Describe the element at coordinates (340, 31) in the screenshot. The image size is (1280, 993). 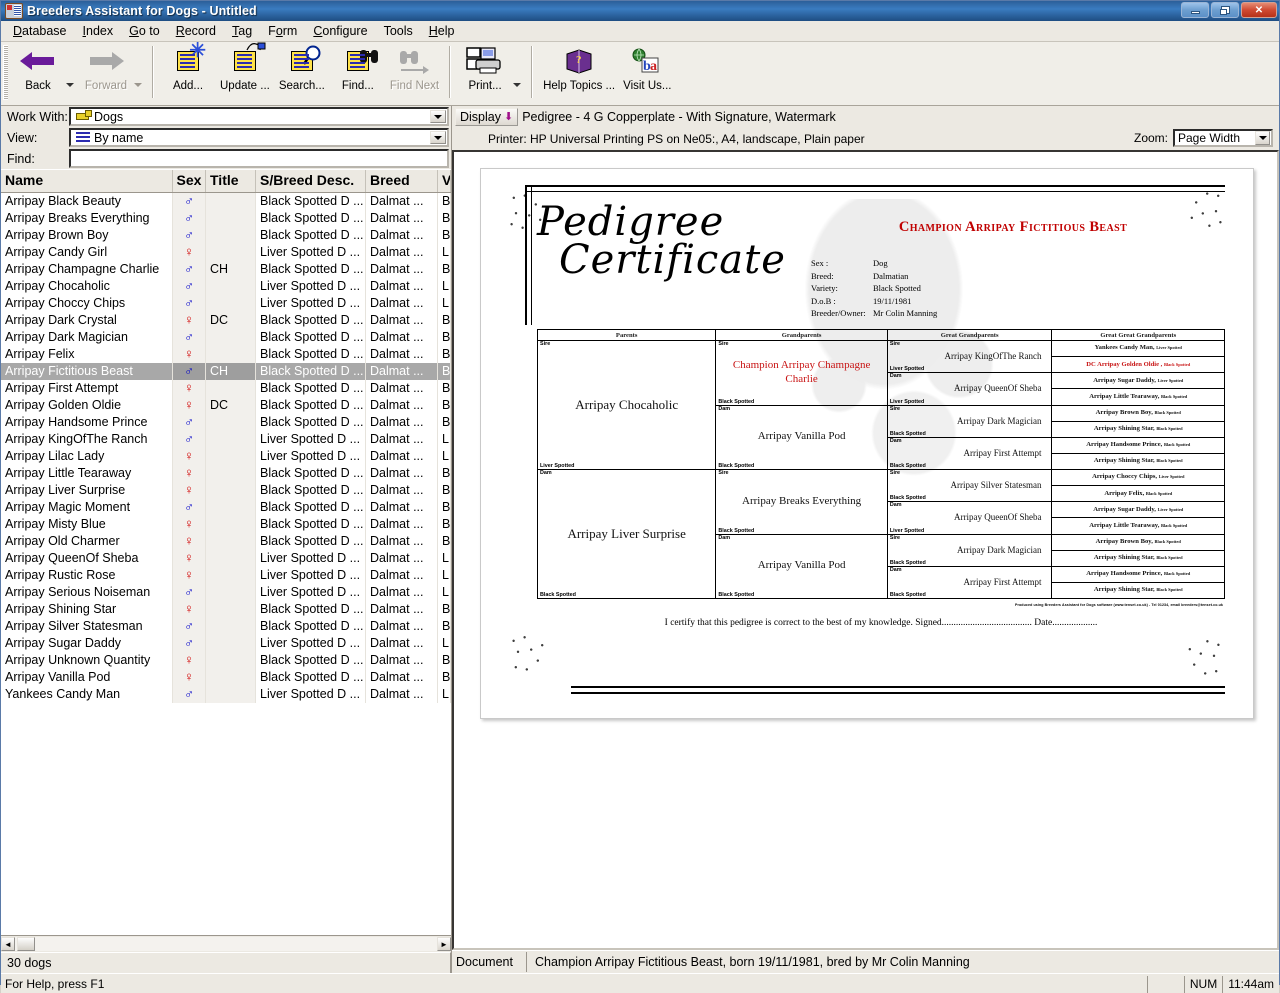
I see `menu-configure: Configure` at that location.